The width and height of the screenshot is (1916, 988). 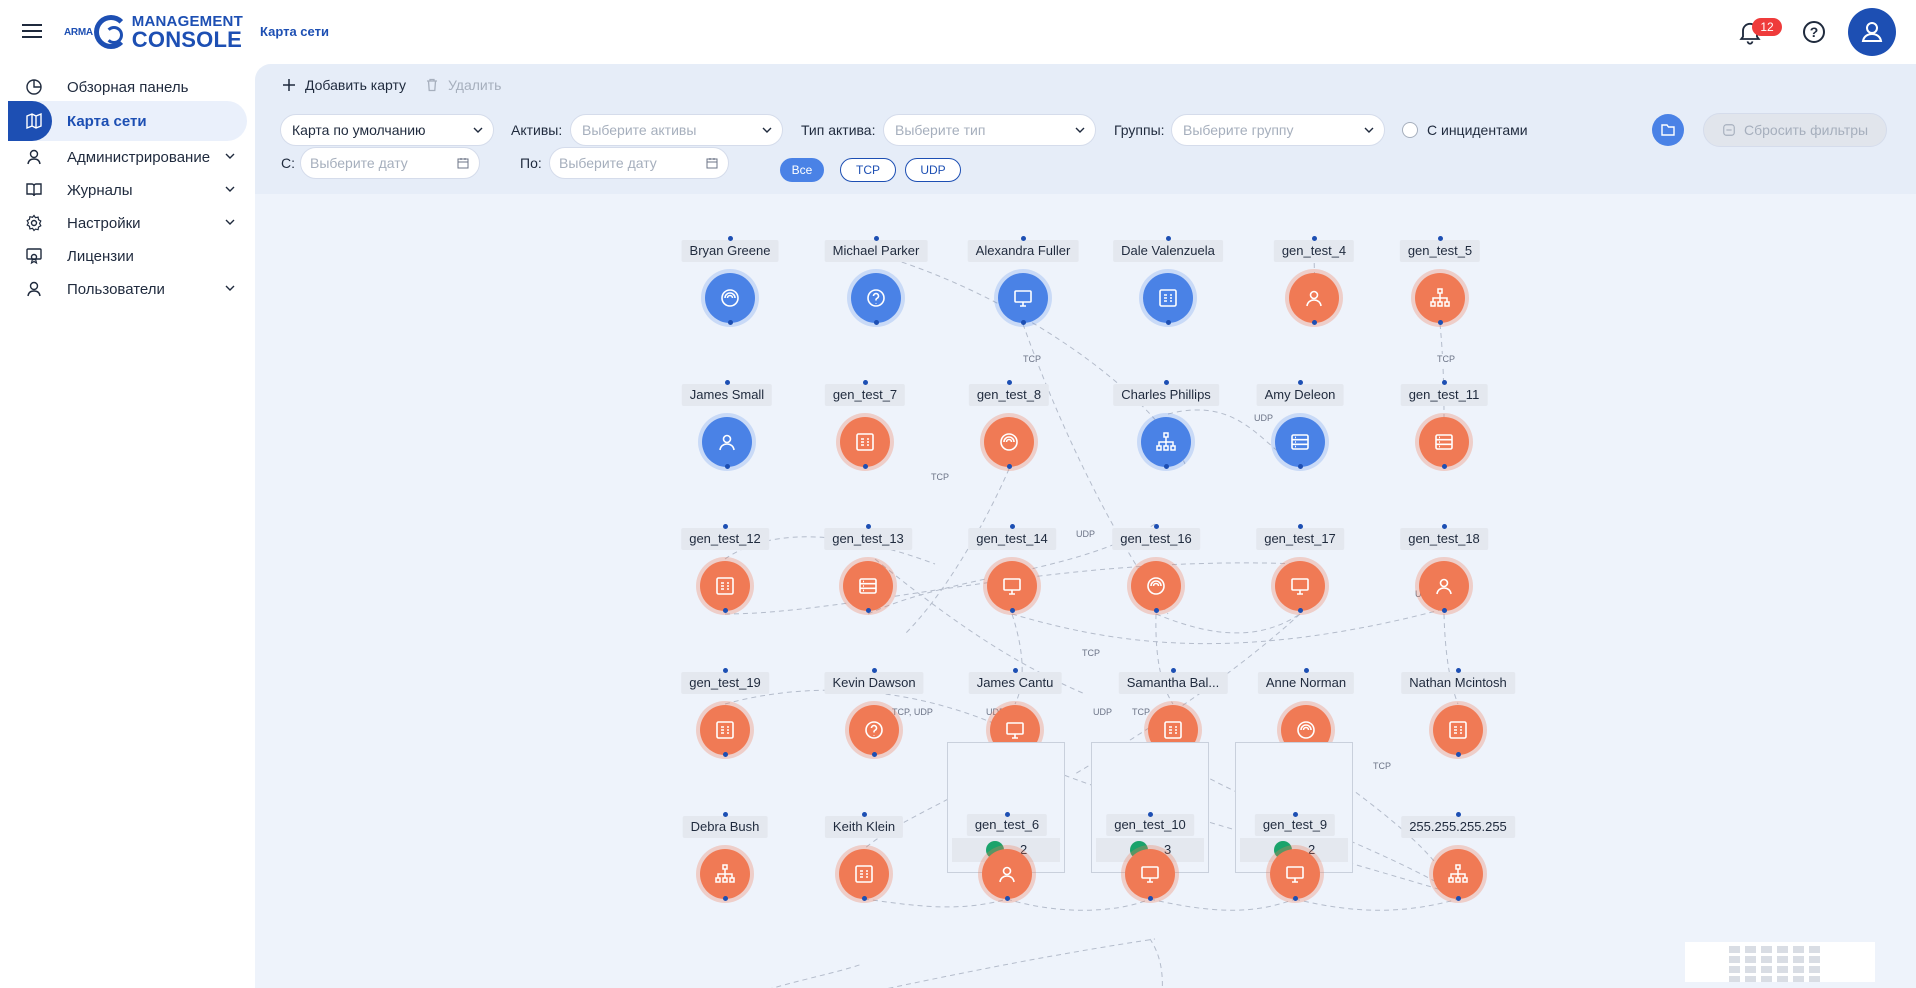 What do you see at coordinates (933, 170) in the screenshot?
I see `protocol-filter-udp: UDP` at bounding box center [933, 170].